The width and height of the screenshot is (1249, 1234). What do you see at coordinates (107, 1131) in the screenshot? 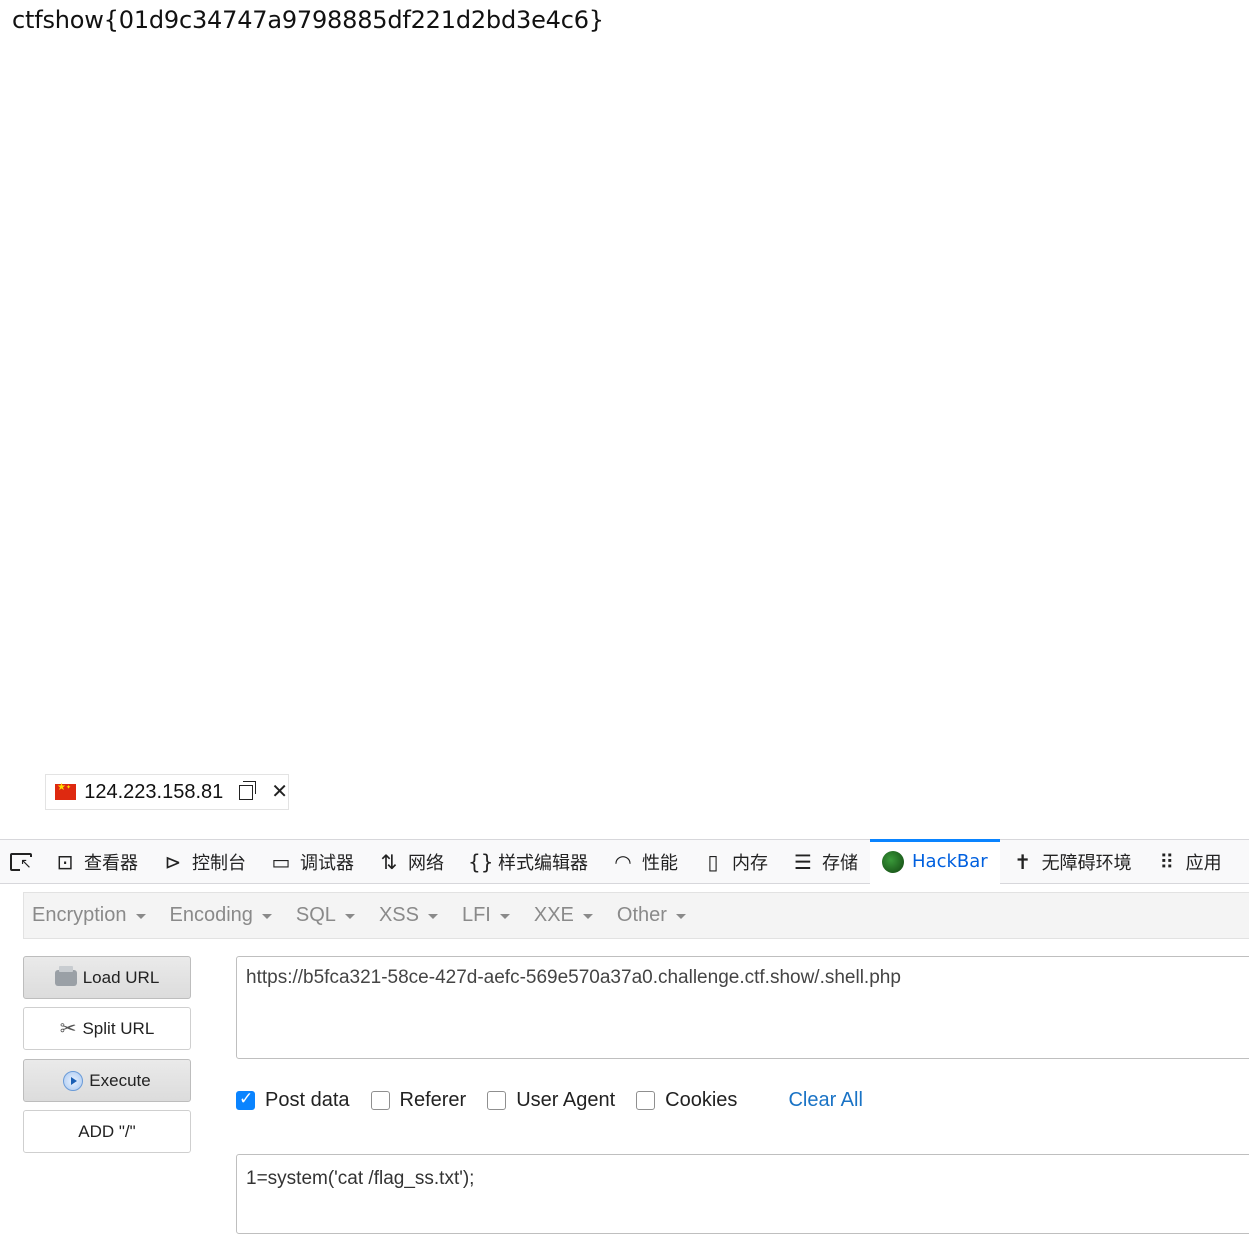
I see `add-slash-button: ADD "/"` at bounding box center [107, 1131].